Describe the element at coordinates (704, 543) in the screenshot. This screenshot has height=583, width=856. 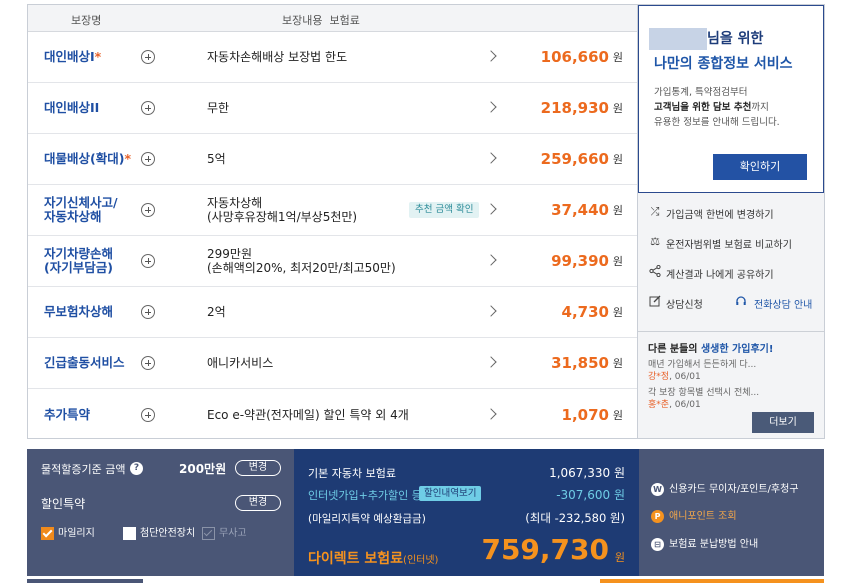
I see `installment-info-link: ⊟ 보험료 분납방법 안내` at that location.